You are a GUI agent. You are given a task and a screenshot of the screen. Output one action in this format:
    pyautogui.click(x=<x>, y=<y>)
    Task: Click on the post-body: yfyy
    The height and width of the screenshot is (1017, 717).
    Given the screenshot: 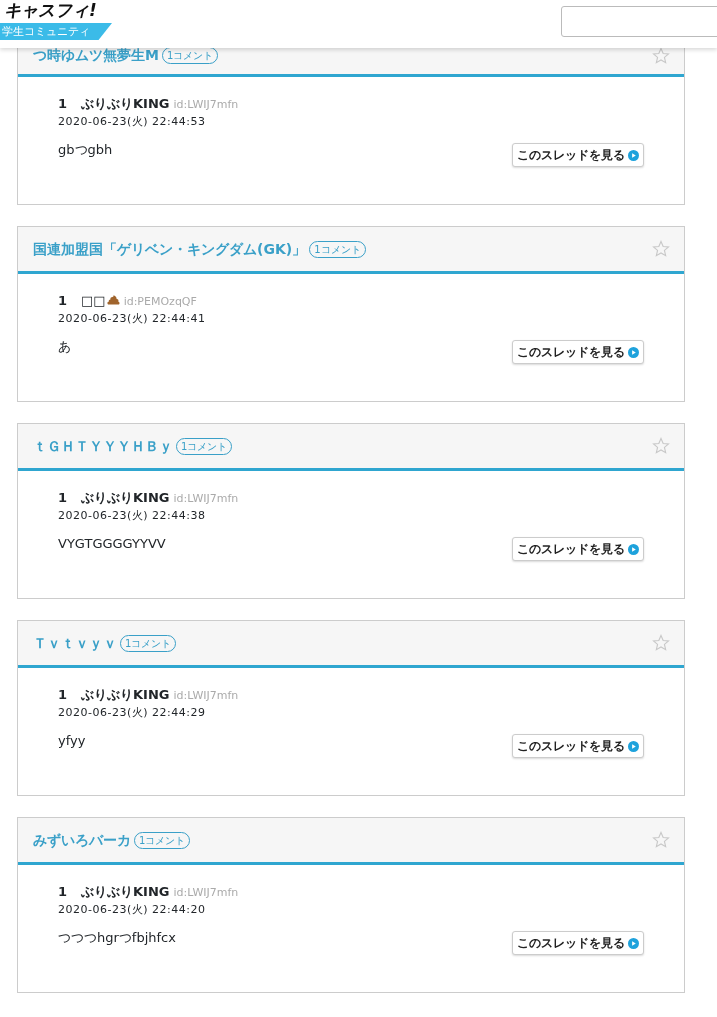 What is the action you would take?
    pyautogui.click(x=72, y=741)
    